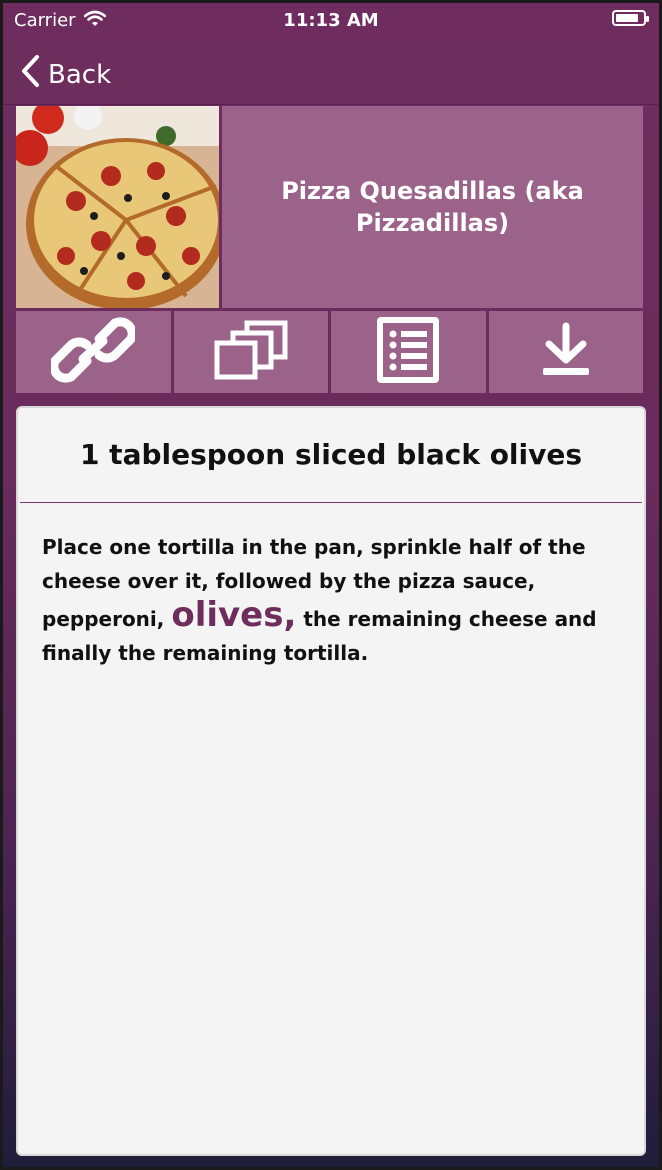 The image size is (662, 1170). I want to click on back-button: Back, so click(65, 74).